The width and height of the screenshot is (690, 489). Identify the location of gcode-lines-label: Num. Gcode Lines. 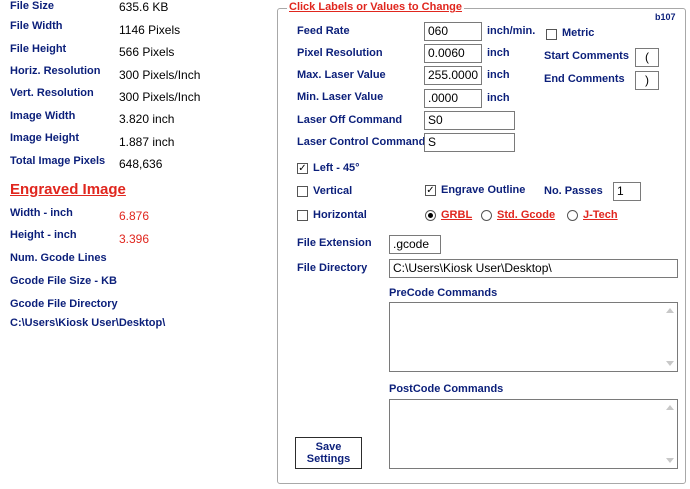
(58, 258).